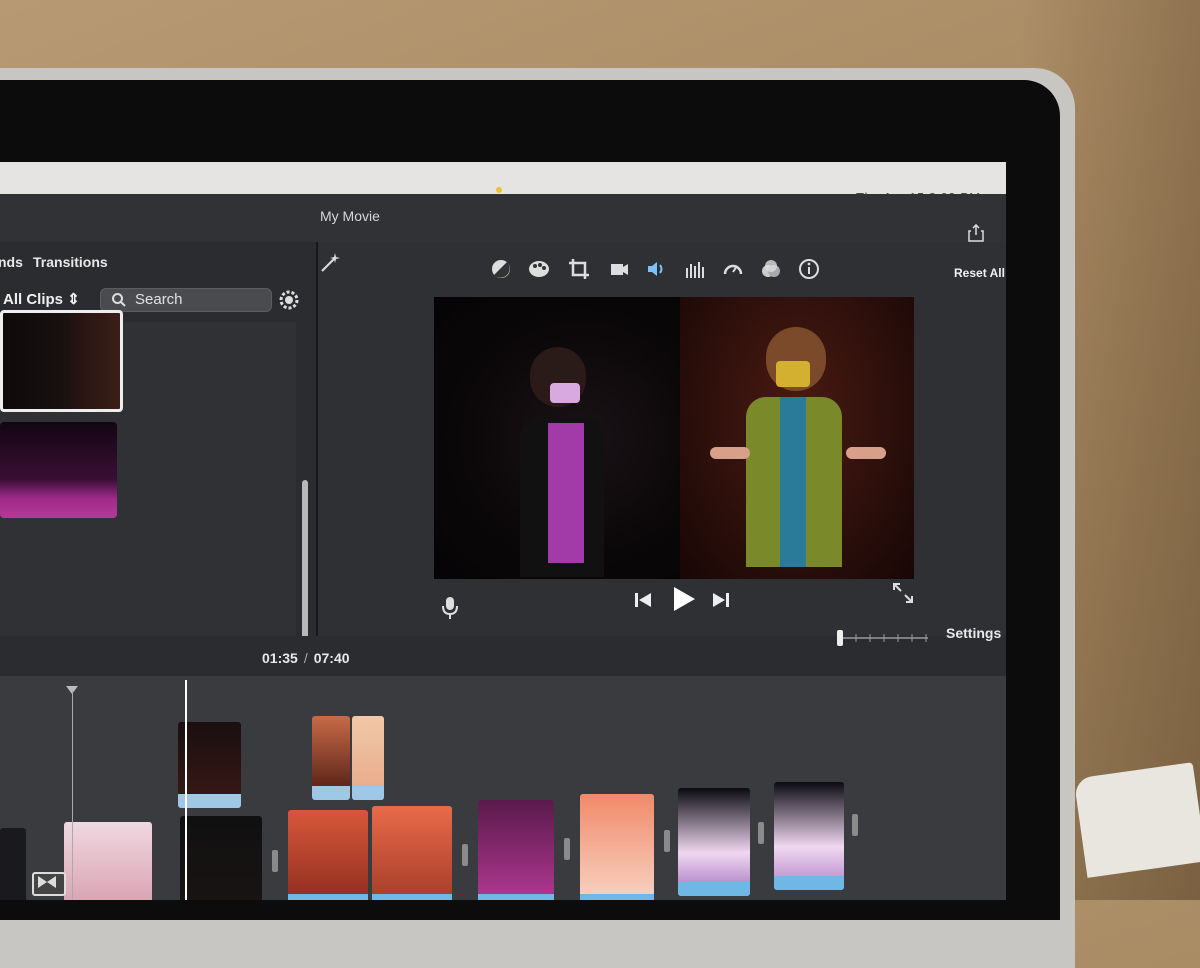 The height and width of the screenshot is (968, 1200). What do you see at coordinates (684, 599) in the screenshot?
I see `play-icon` at bounding box center [684, 599].